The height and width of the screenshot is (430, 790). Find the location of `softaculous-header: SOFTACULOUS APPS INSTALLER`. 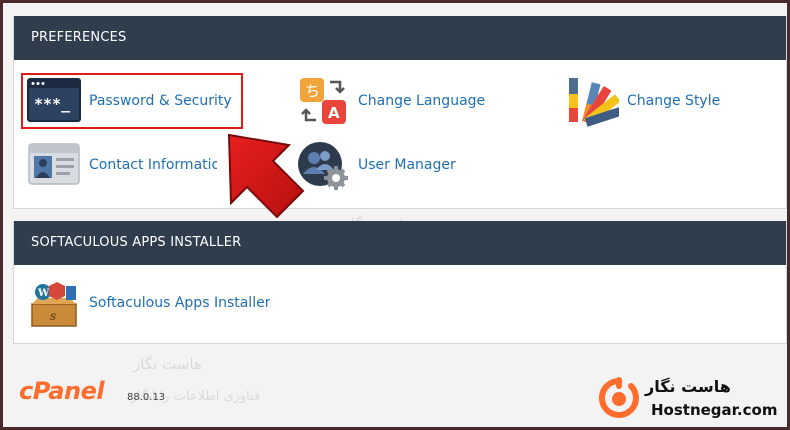

softaculous-header: SOFTACULOUS APPS INSTALLER is located at coordinates (400, 243).